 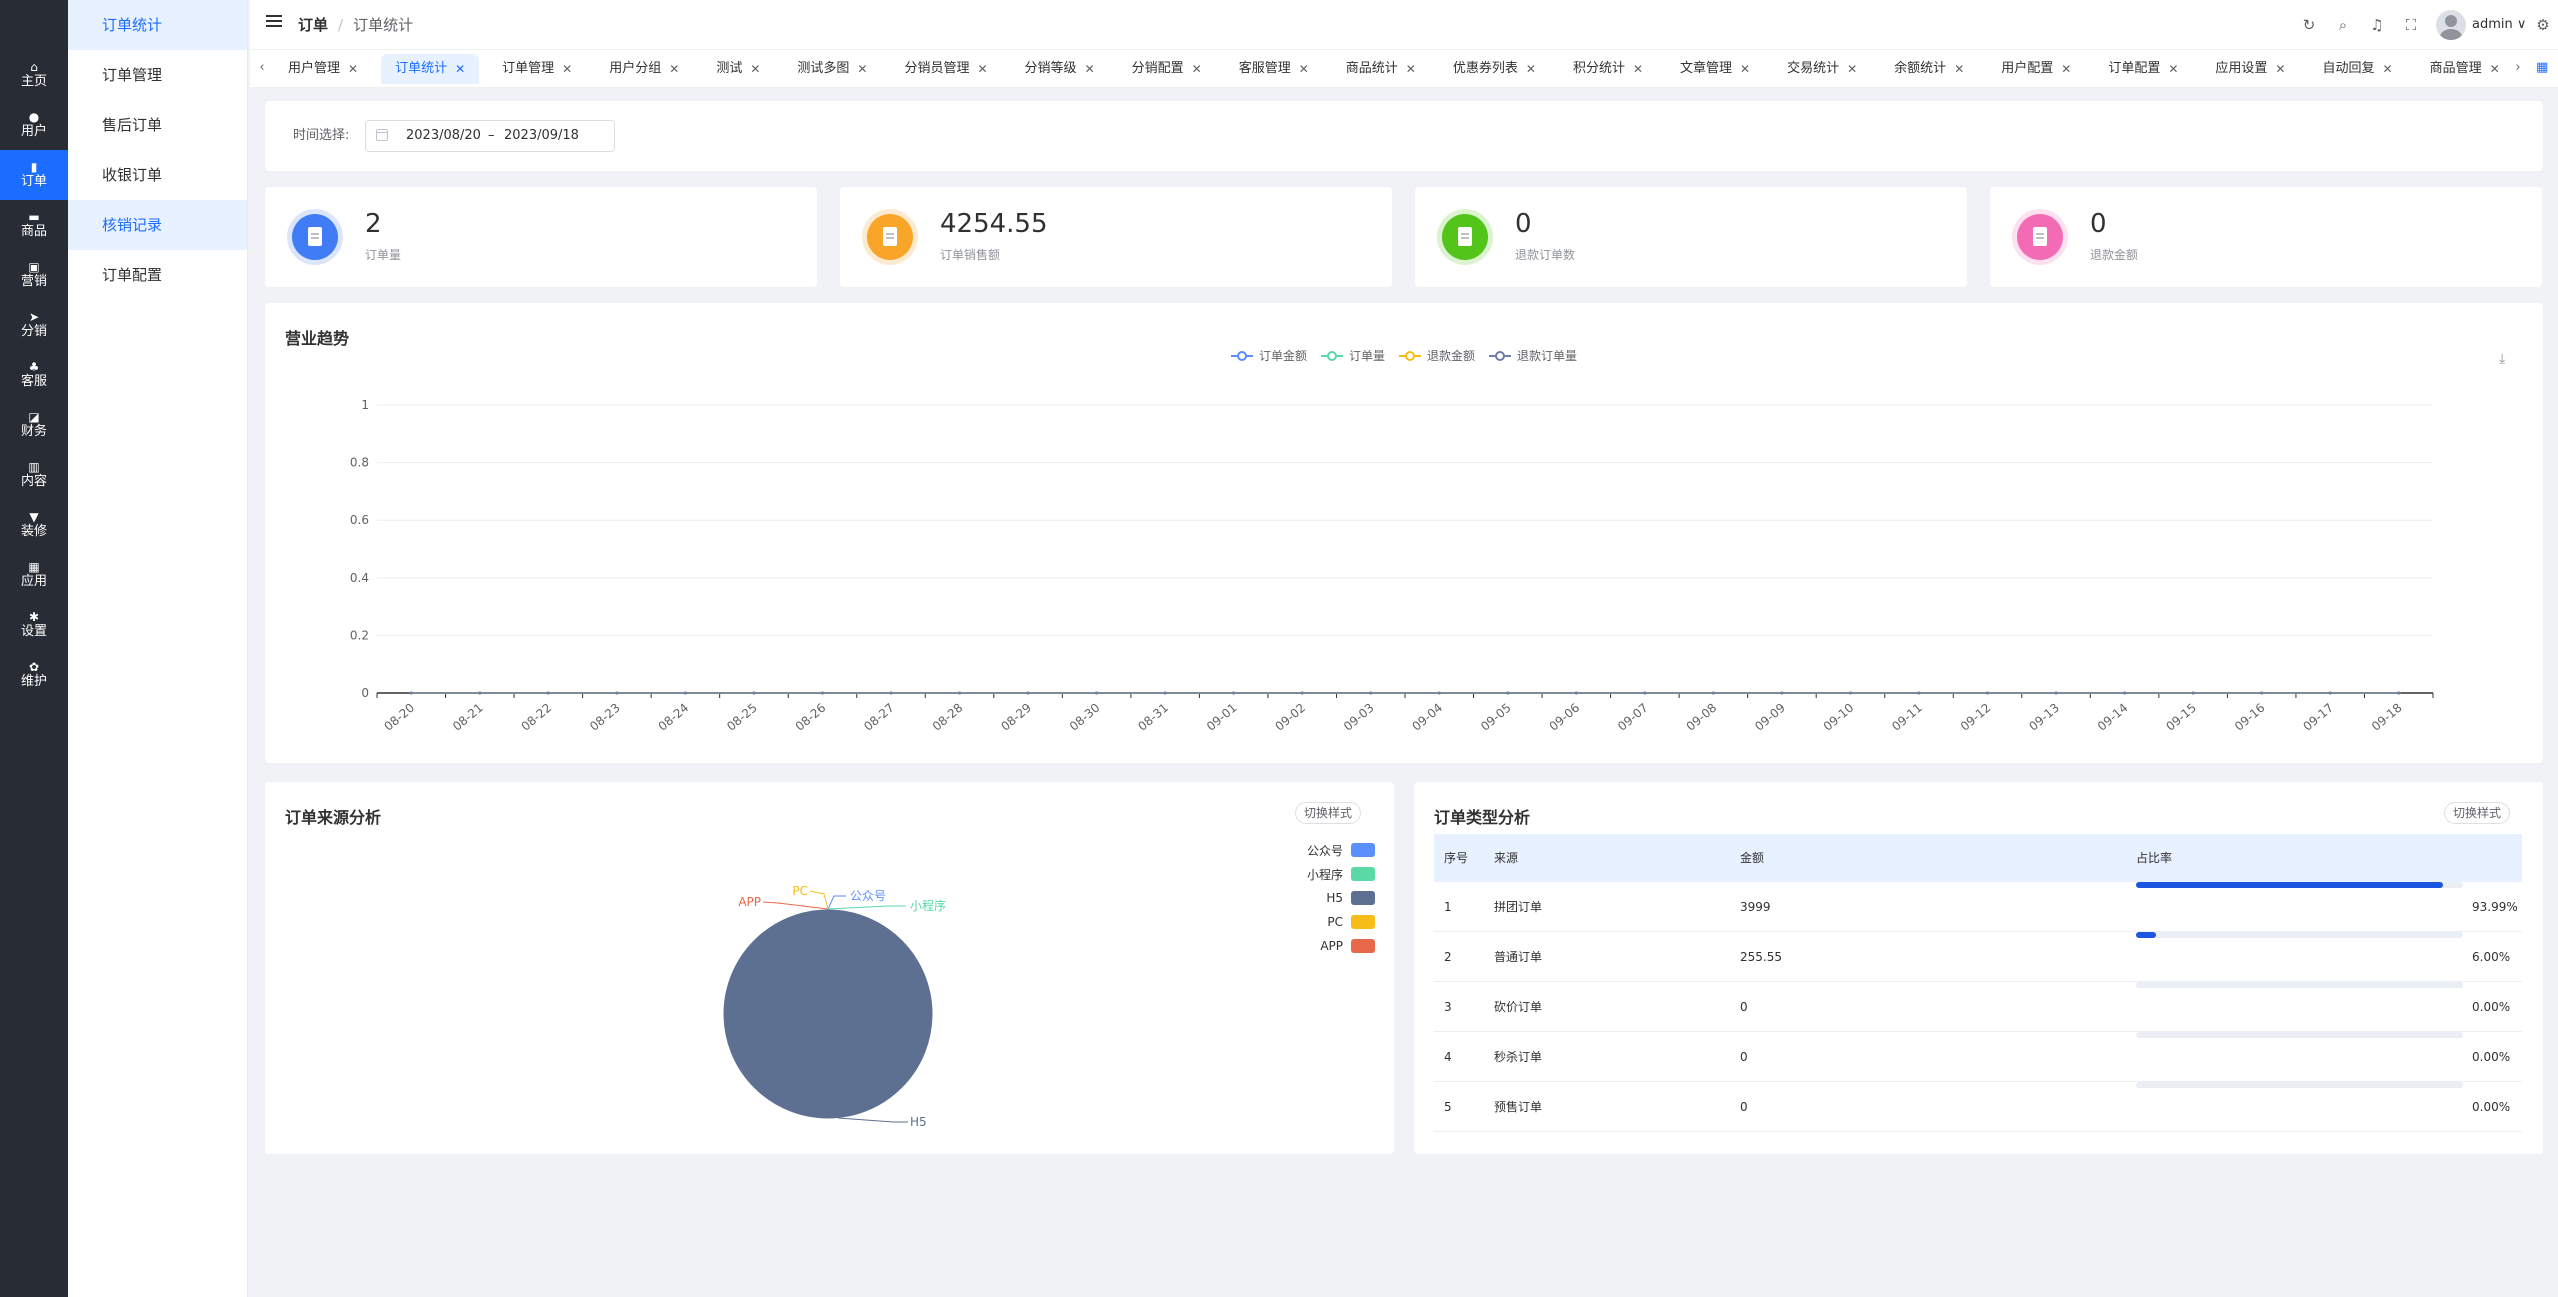 I want to click on pie-legend-item-4: APP, so click(x=1315, y=946).